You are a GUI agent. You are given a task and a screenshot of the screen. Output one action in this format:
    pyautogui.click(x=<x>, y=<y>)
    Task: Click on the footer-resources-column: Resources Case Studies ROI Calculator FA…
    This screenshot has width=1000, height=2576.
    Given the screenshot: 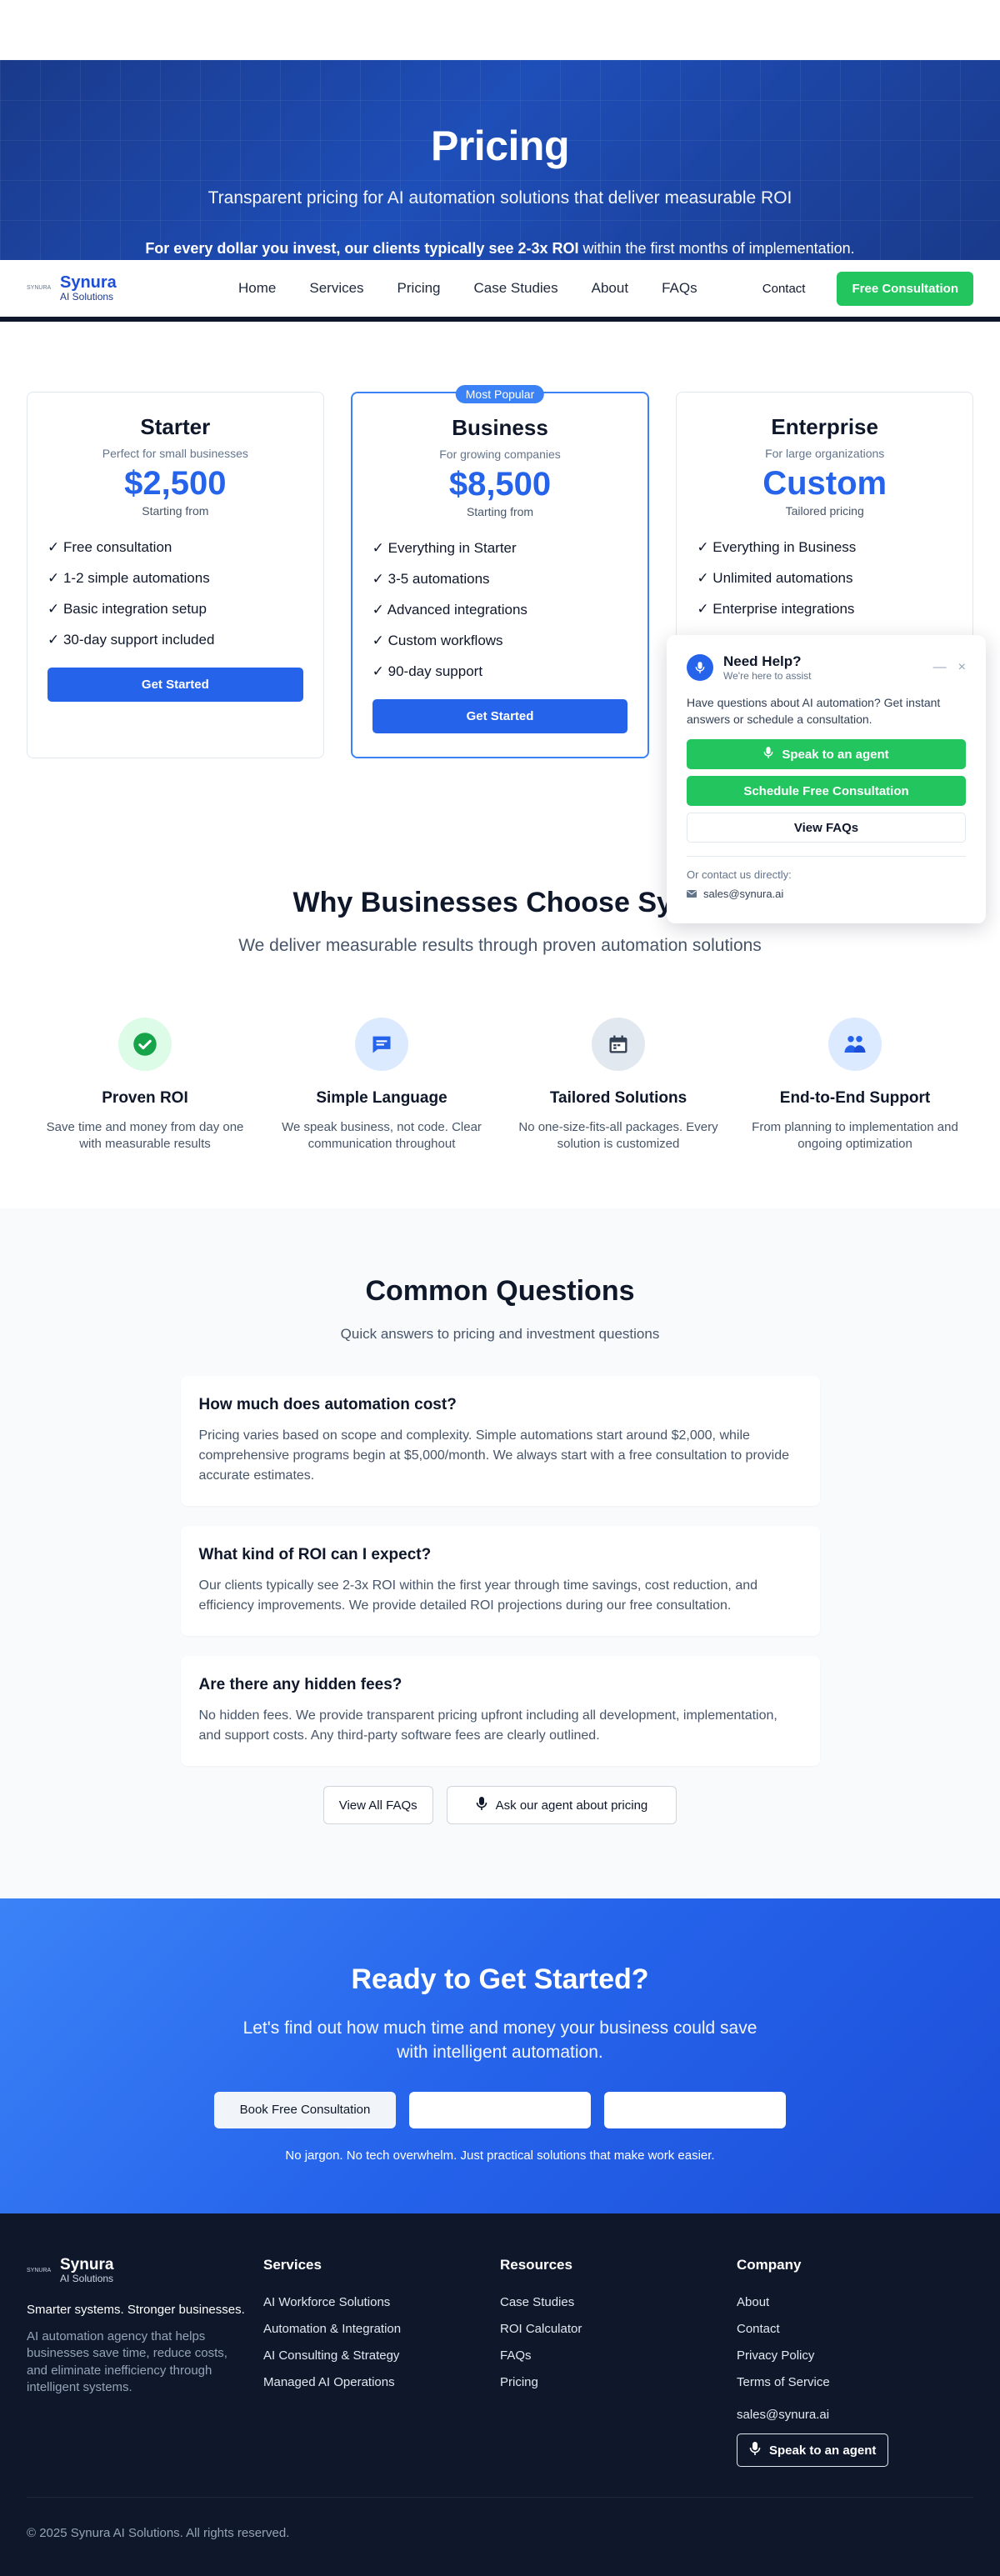 What is the action you would take?
    pyautogui.click(x=618, y=2362)
    